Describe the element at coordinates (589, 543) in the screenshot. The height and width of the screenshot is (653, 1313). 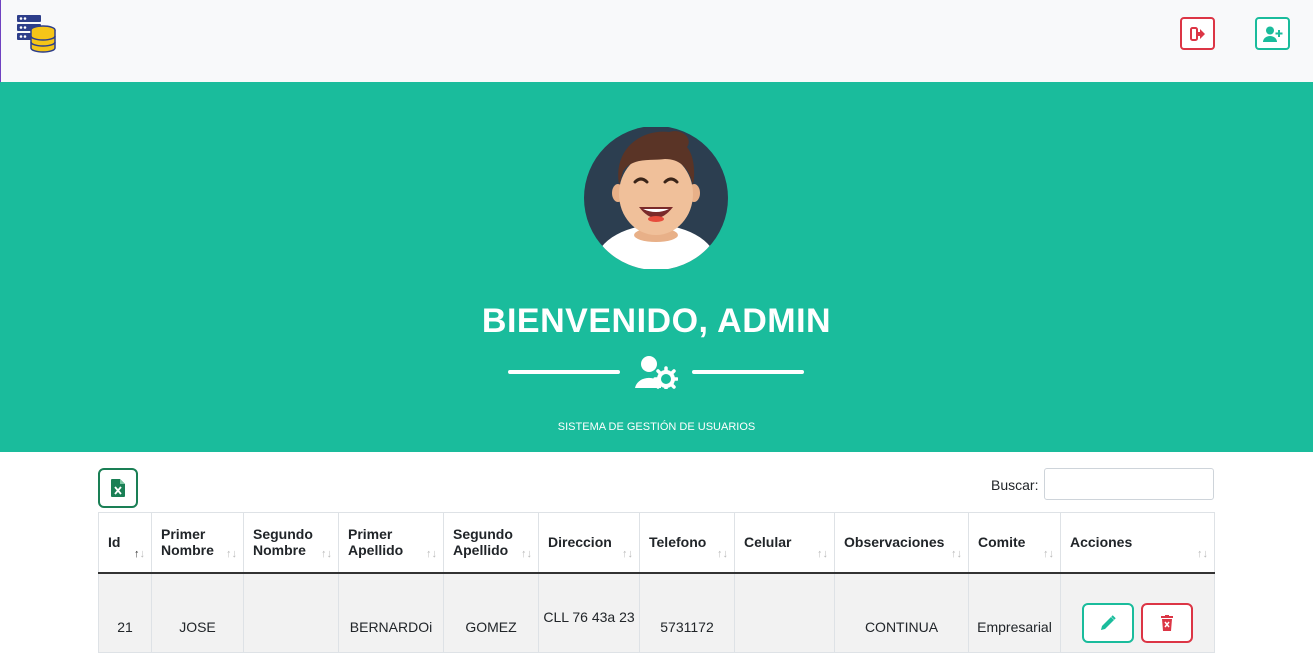
I see `column-header-direccion: Direccion ↑↓` at that location.